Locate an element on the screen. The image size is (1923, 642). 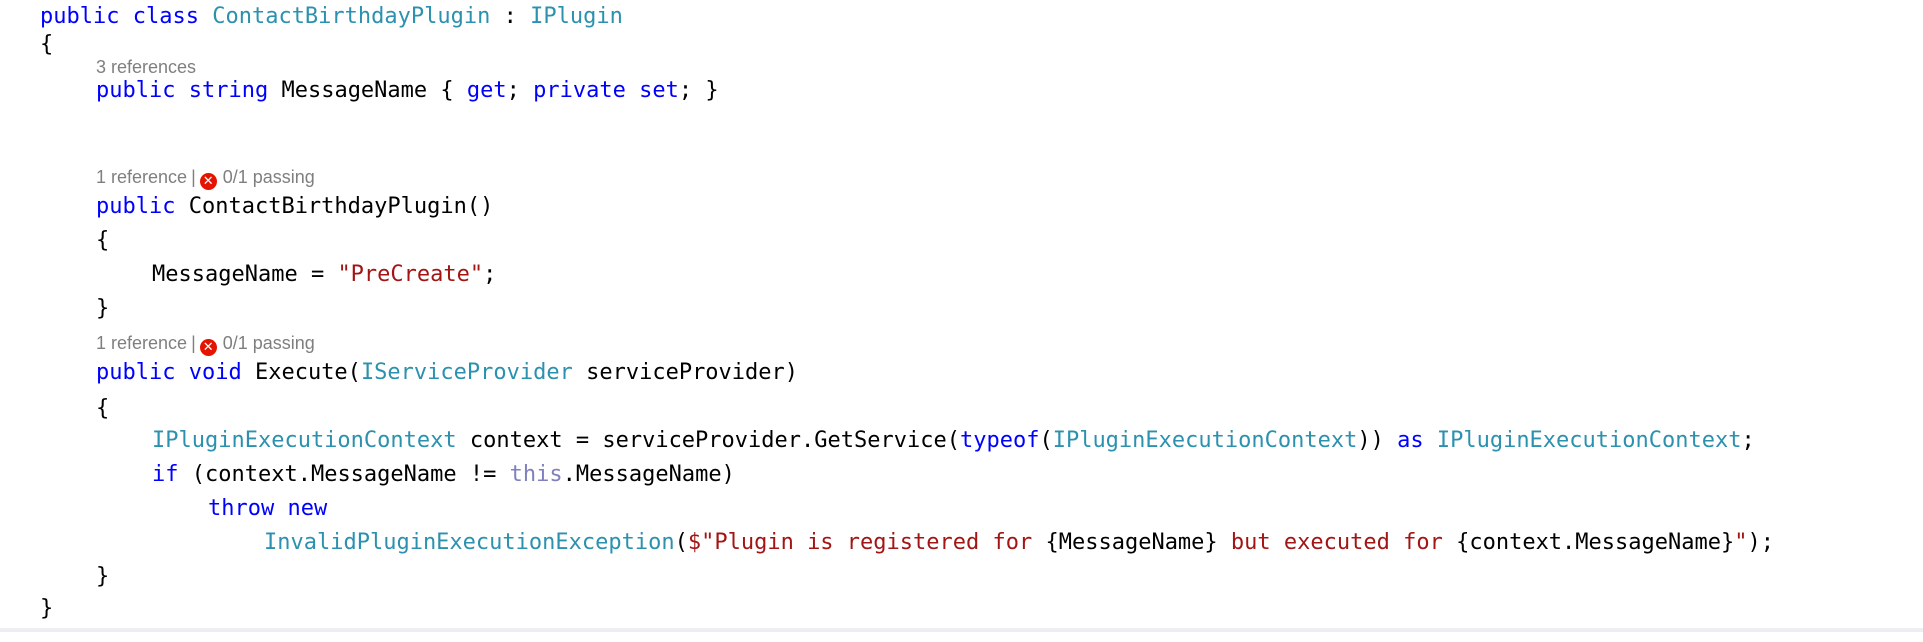
code-text: context = serviceProvider.GetService( is located at coordinates (708, 440).